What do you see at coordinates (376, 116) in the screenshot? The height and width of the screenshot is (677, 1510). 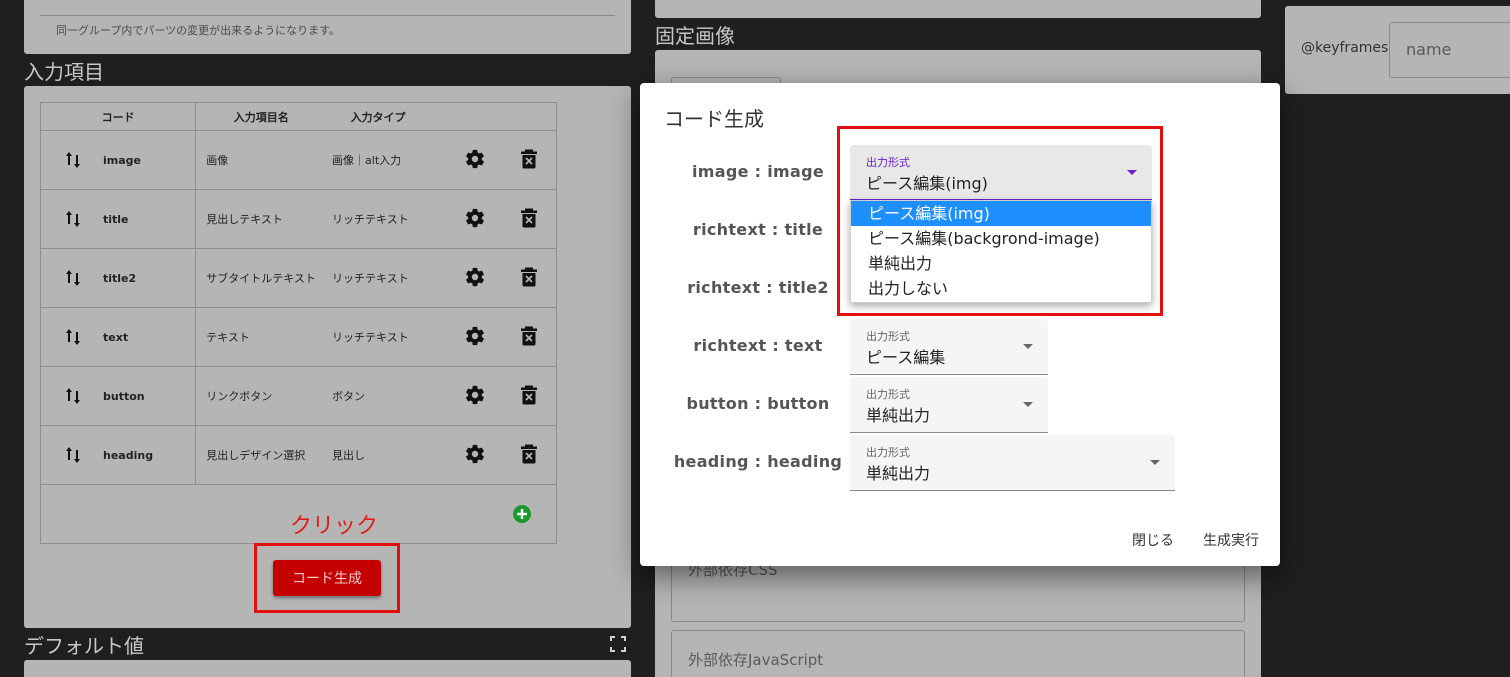 I see `header-name-type: 入力項目名 入力タイプ` at bounding box center [376, 116].